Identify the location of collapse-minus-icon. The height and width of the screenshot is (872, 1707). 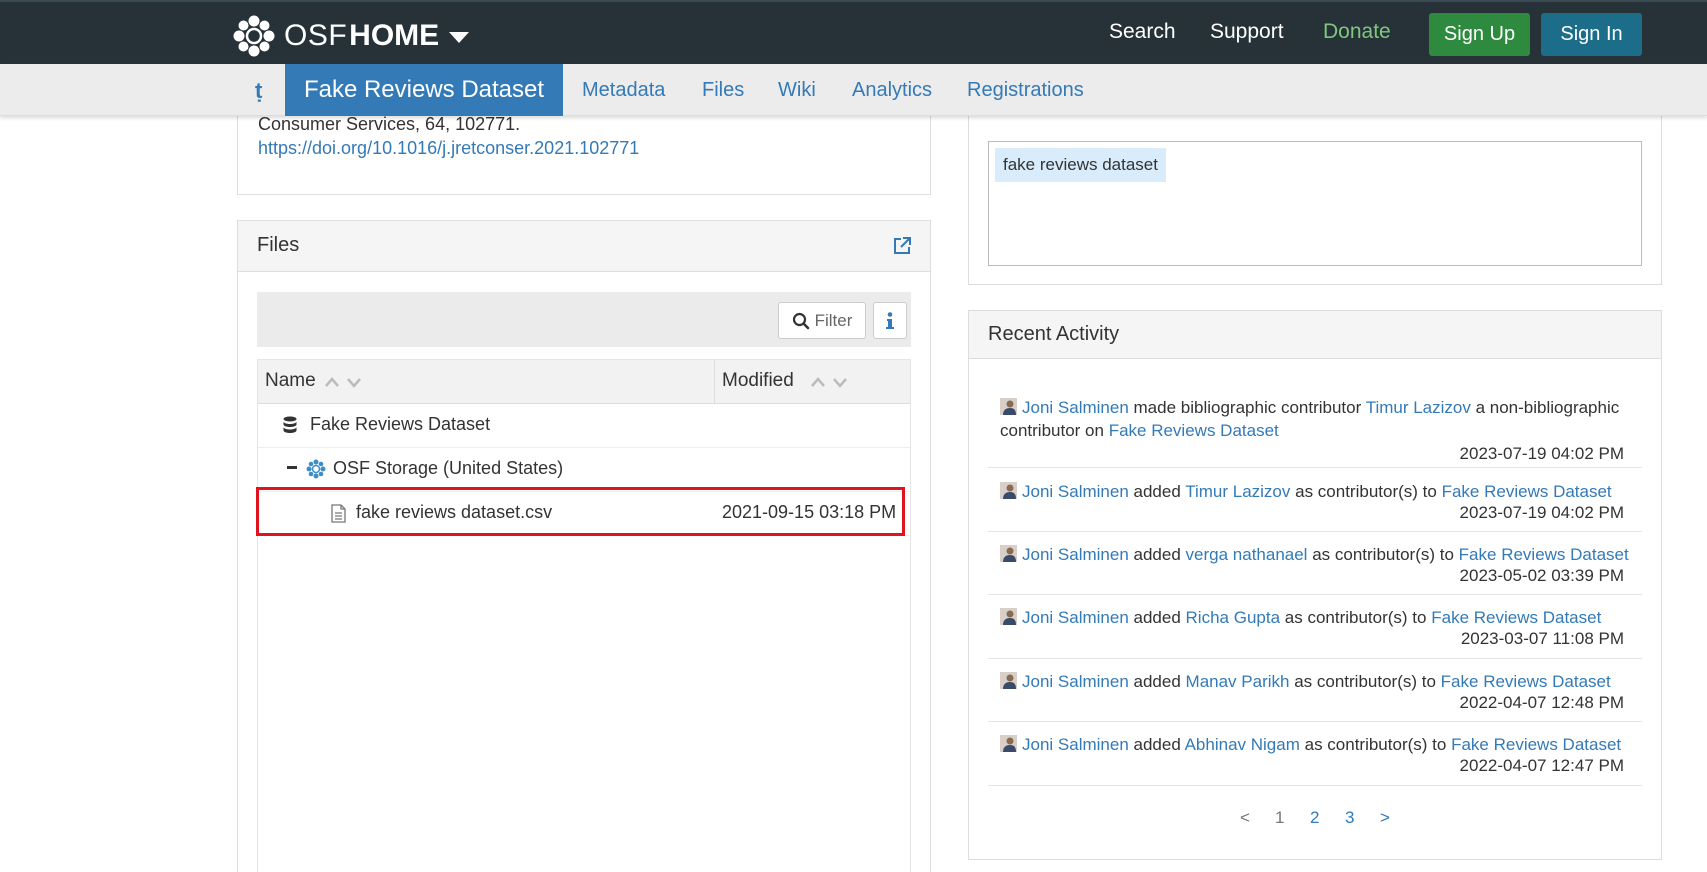
(292, 467).